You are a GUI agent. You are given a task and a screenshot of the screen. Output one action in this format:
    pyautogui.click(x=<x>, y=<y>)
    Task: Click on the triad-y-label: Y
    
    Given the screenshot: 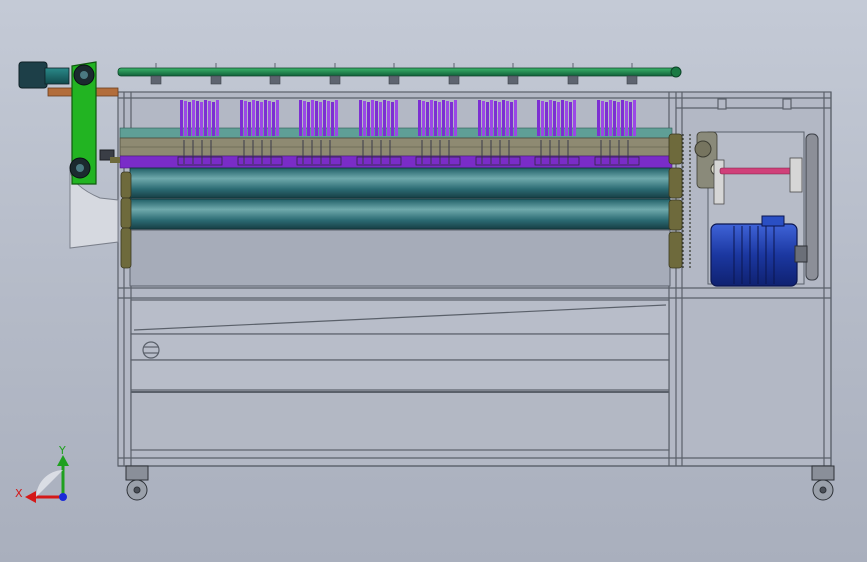 What is the action you would take?
    pyautogui.click(x=62, y=450)
    